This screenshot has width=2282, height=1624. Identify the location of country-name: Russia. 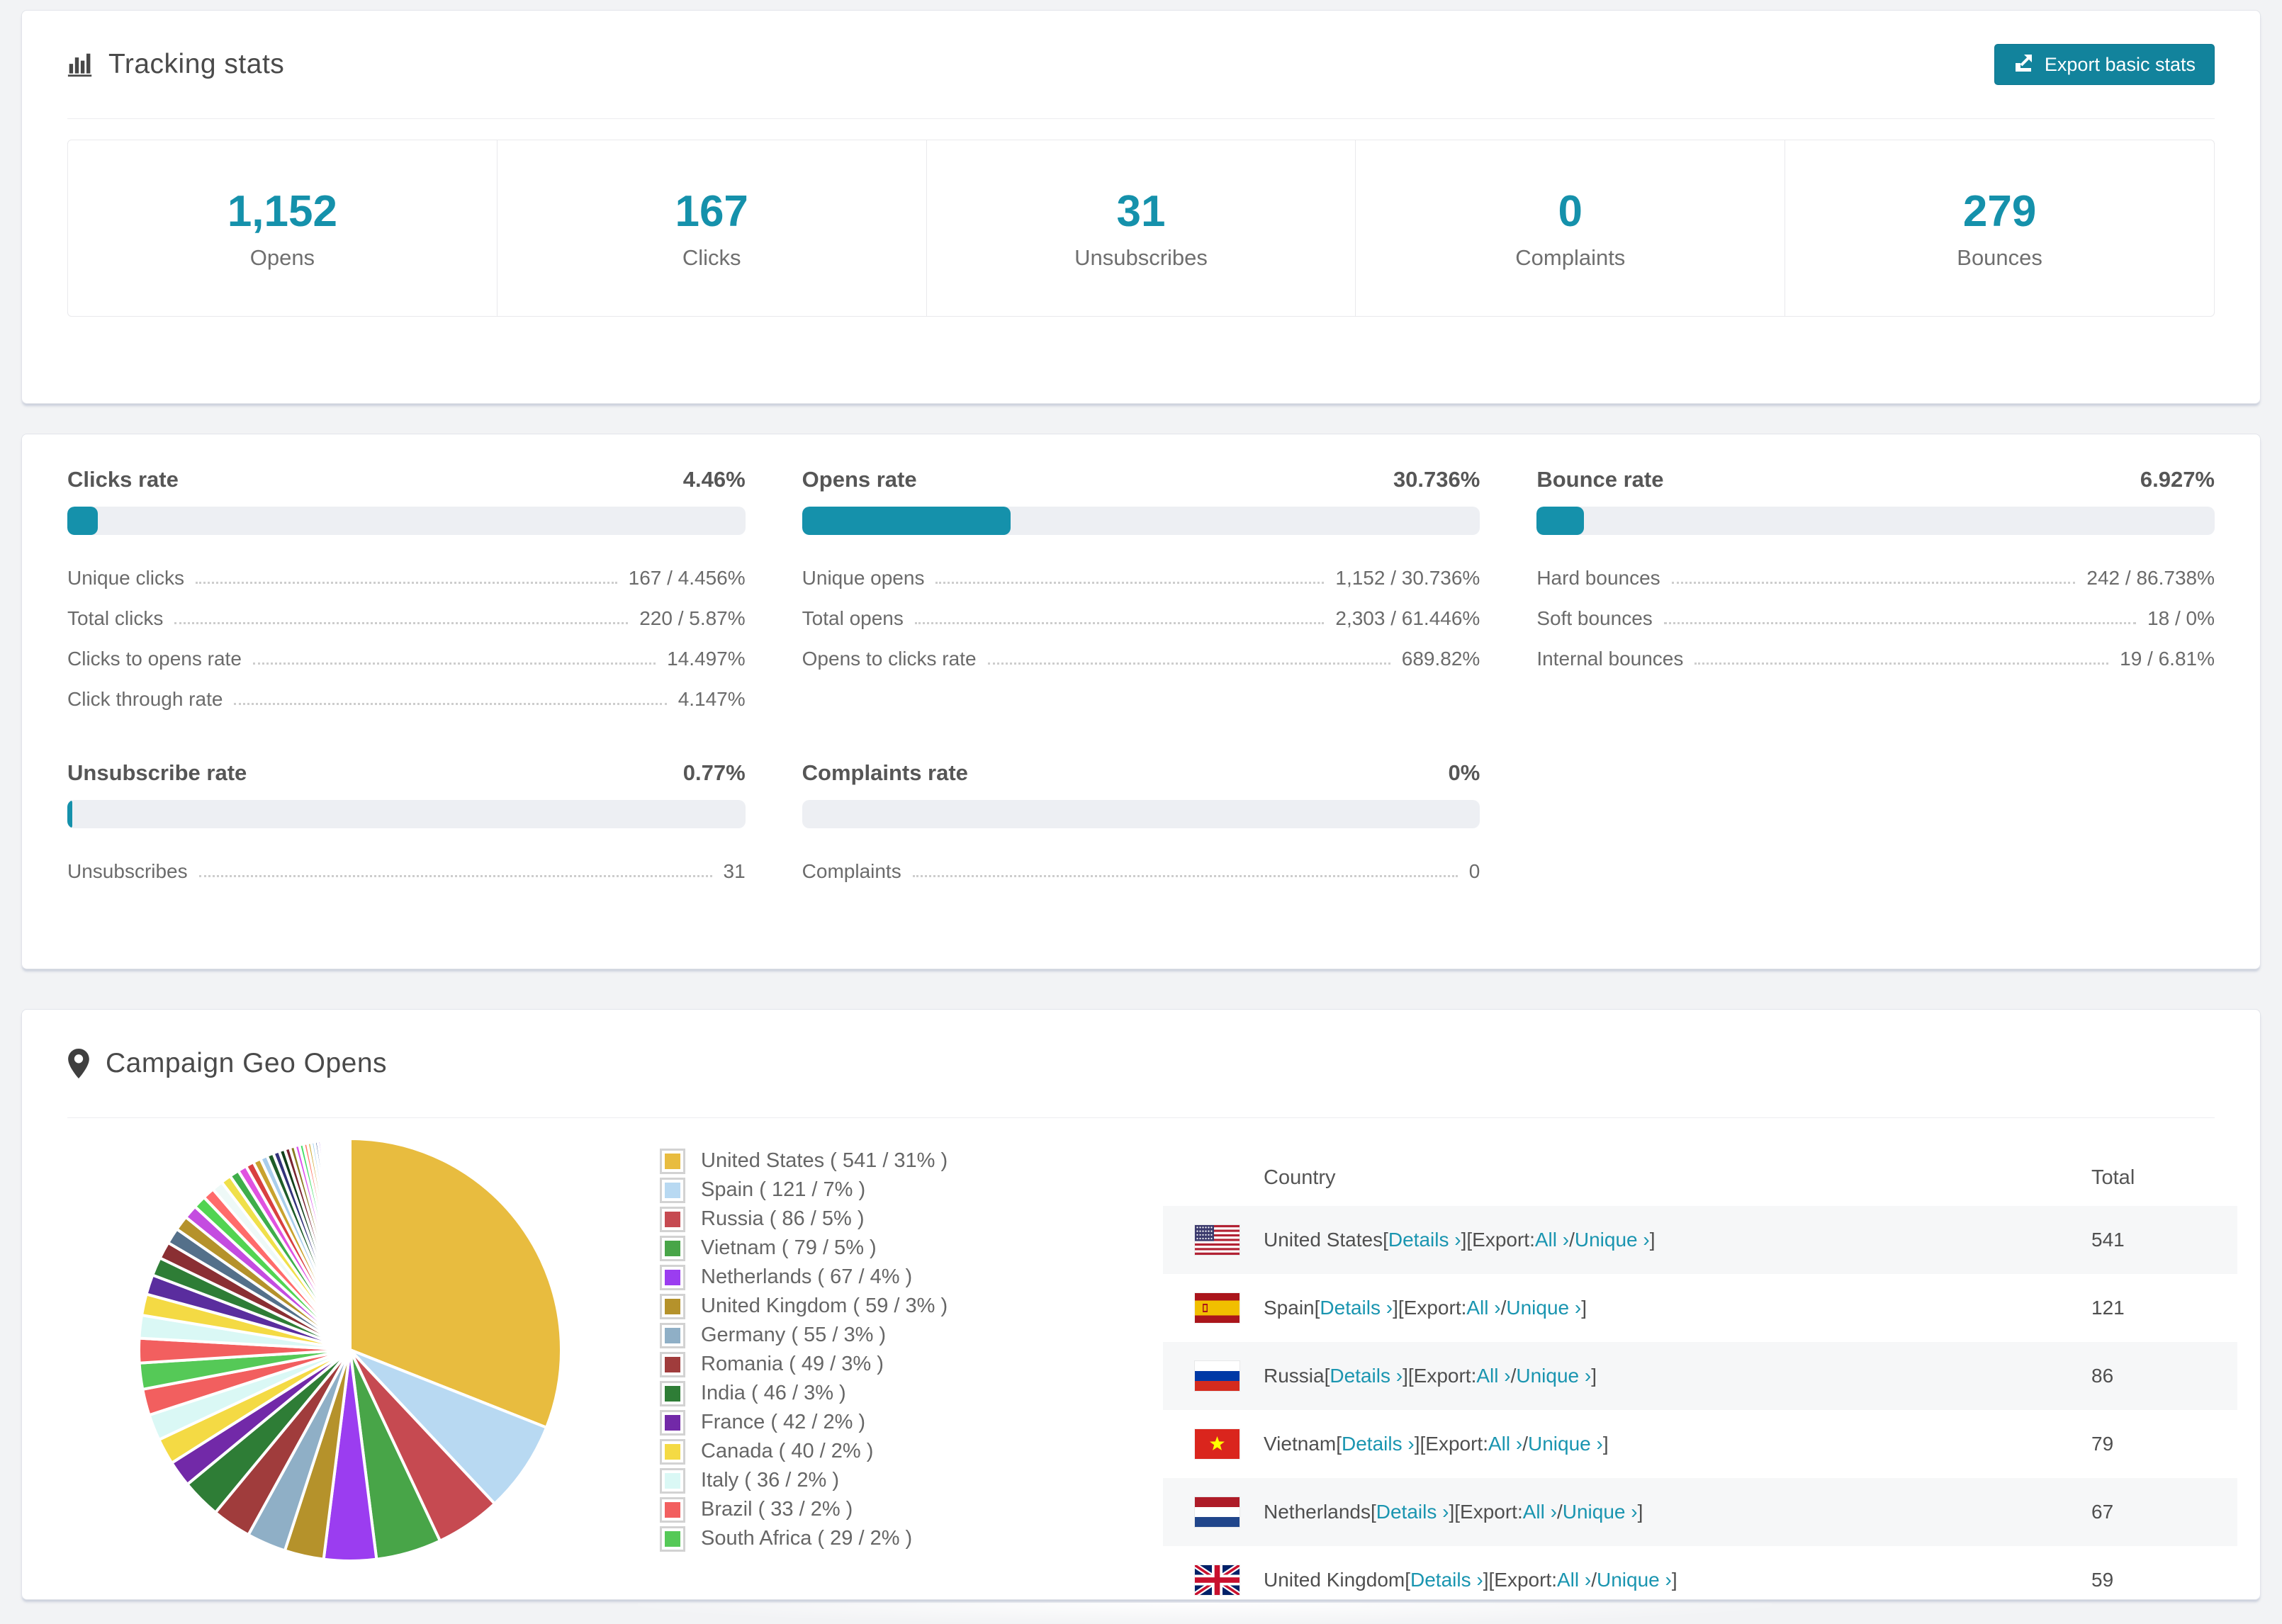
(1295, 1376).